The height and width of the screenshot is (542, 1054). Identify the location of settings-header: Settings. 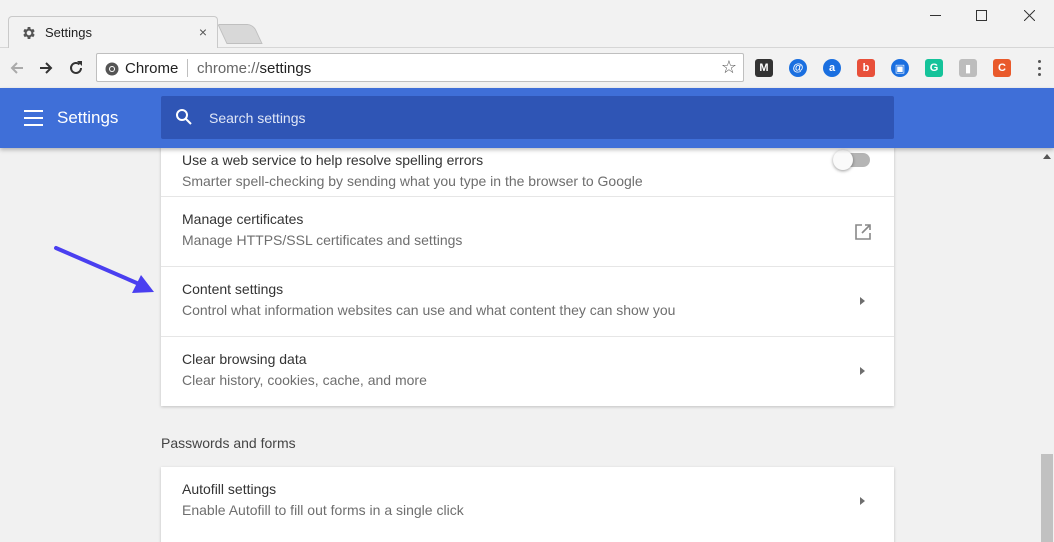
(527, 118).